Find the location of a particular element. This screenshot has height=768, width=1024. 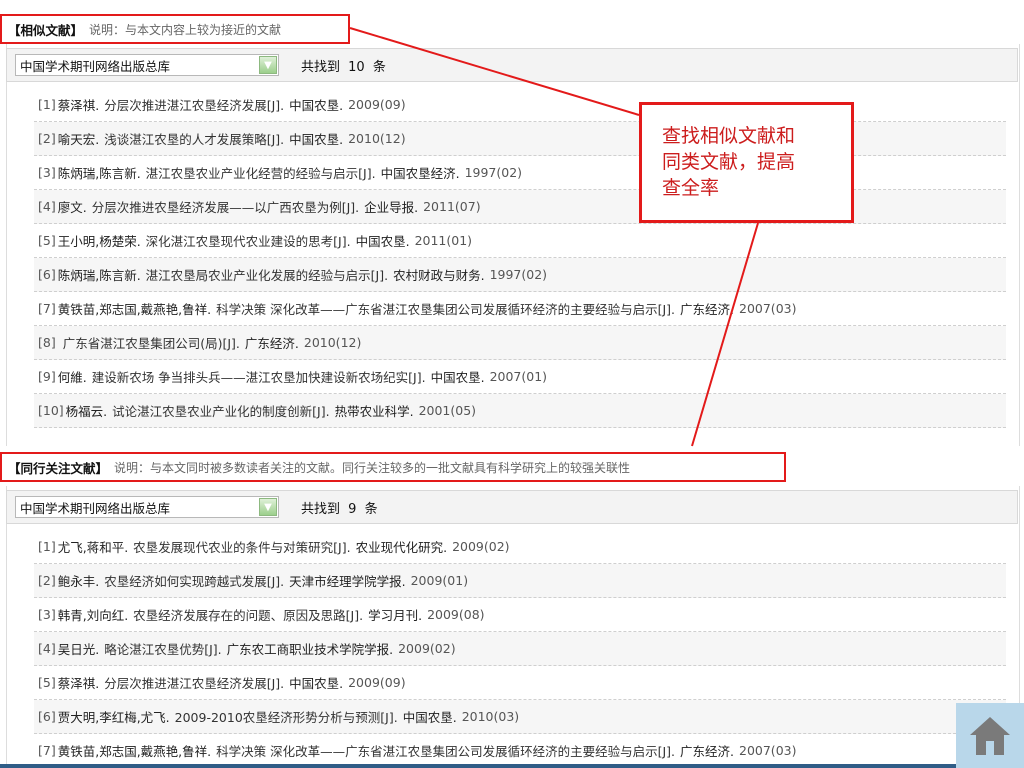

list-item: [8] 广东省湛江农垦集团公司(局)[J]. 广东经济. 2010(12) is located at coordinates (520, 343).